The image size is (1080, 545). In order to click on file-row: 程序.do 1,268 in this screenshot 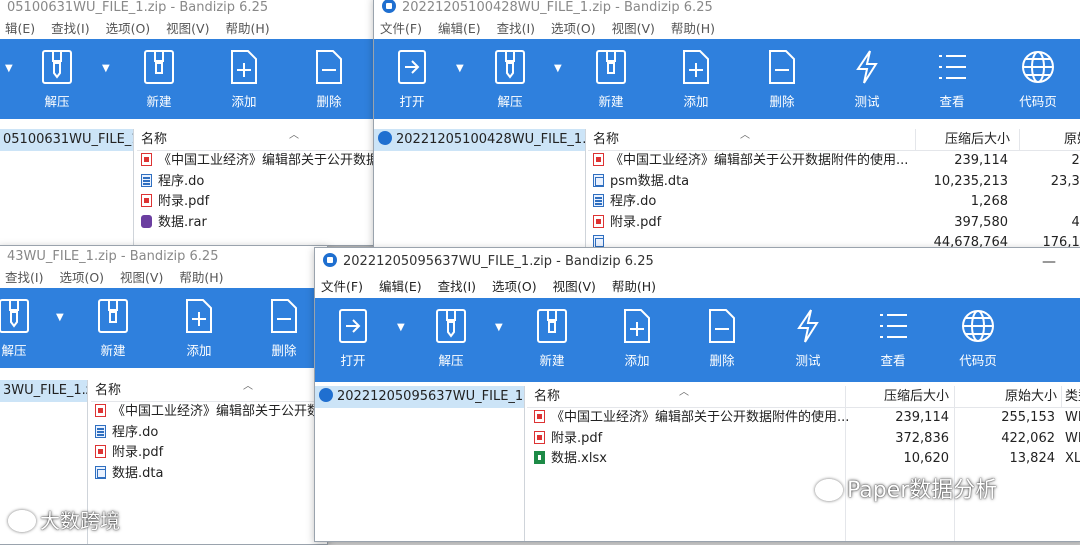, I will do `click(834, 202)`.